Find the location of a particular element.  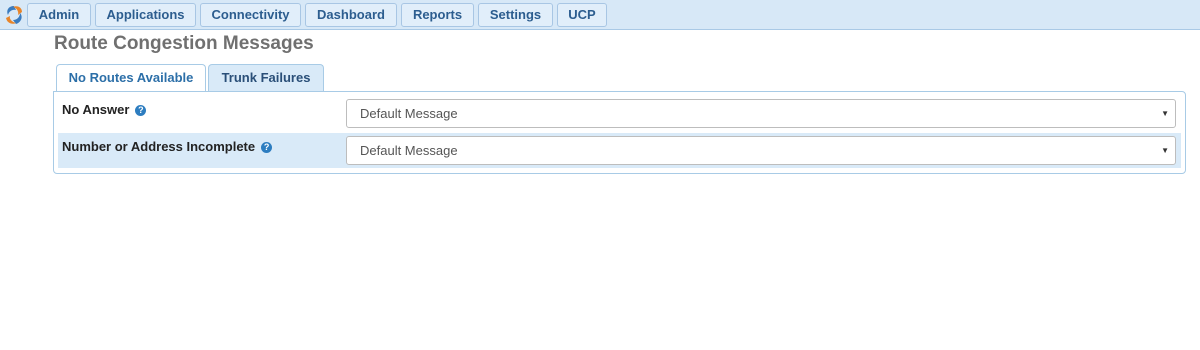

no-answer-select: Default Message ▼ is located at coordinates (761, 113).